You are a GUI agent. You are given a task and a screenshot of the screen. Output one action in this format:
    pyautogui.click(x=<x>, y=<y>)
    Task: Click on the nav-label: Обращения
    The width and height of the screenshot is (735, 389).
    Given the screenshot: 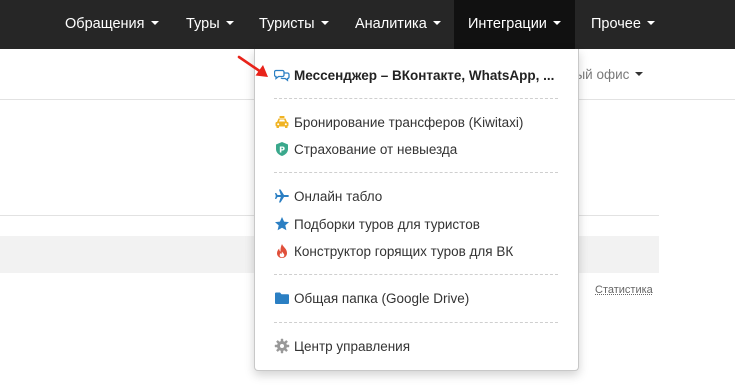 What is the action you would take?
    pyautogui.click(x=105, y=24)
    